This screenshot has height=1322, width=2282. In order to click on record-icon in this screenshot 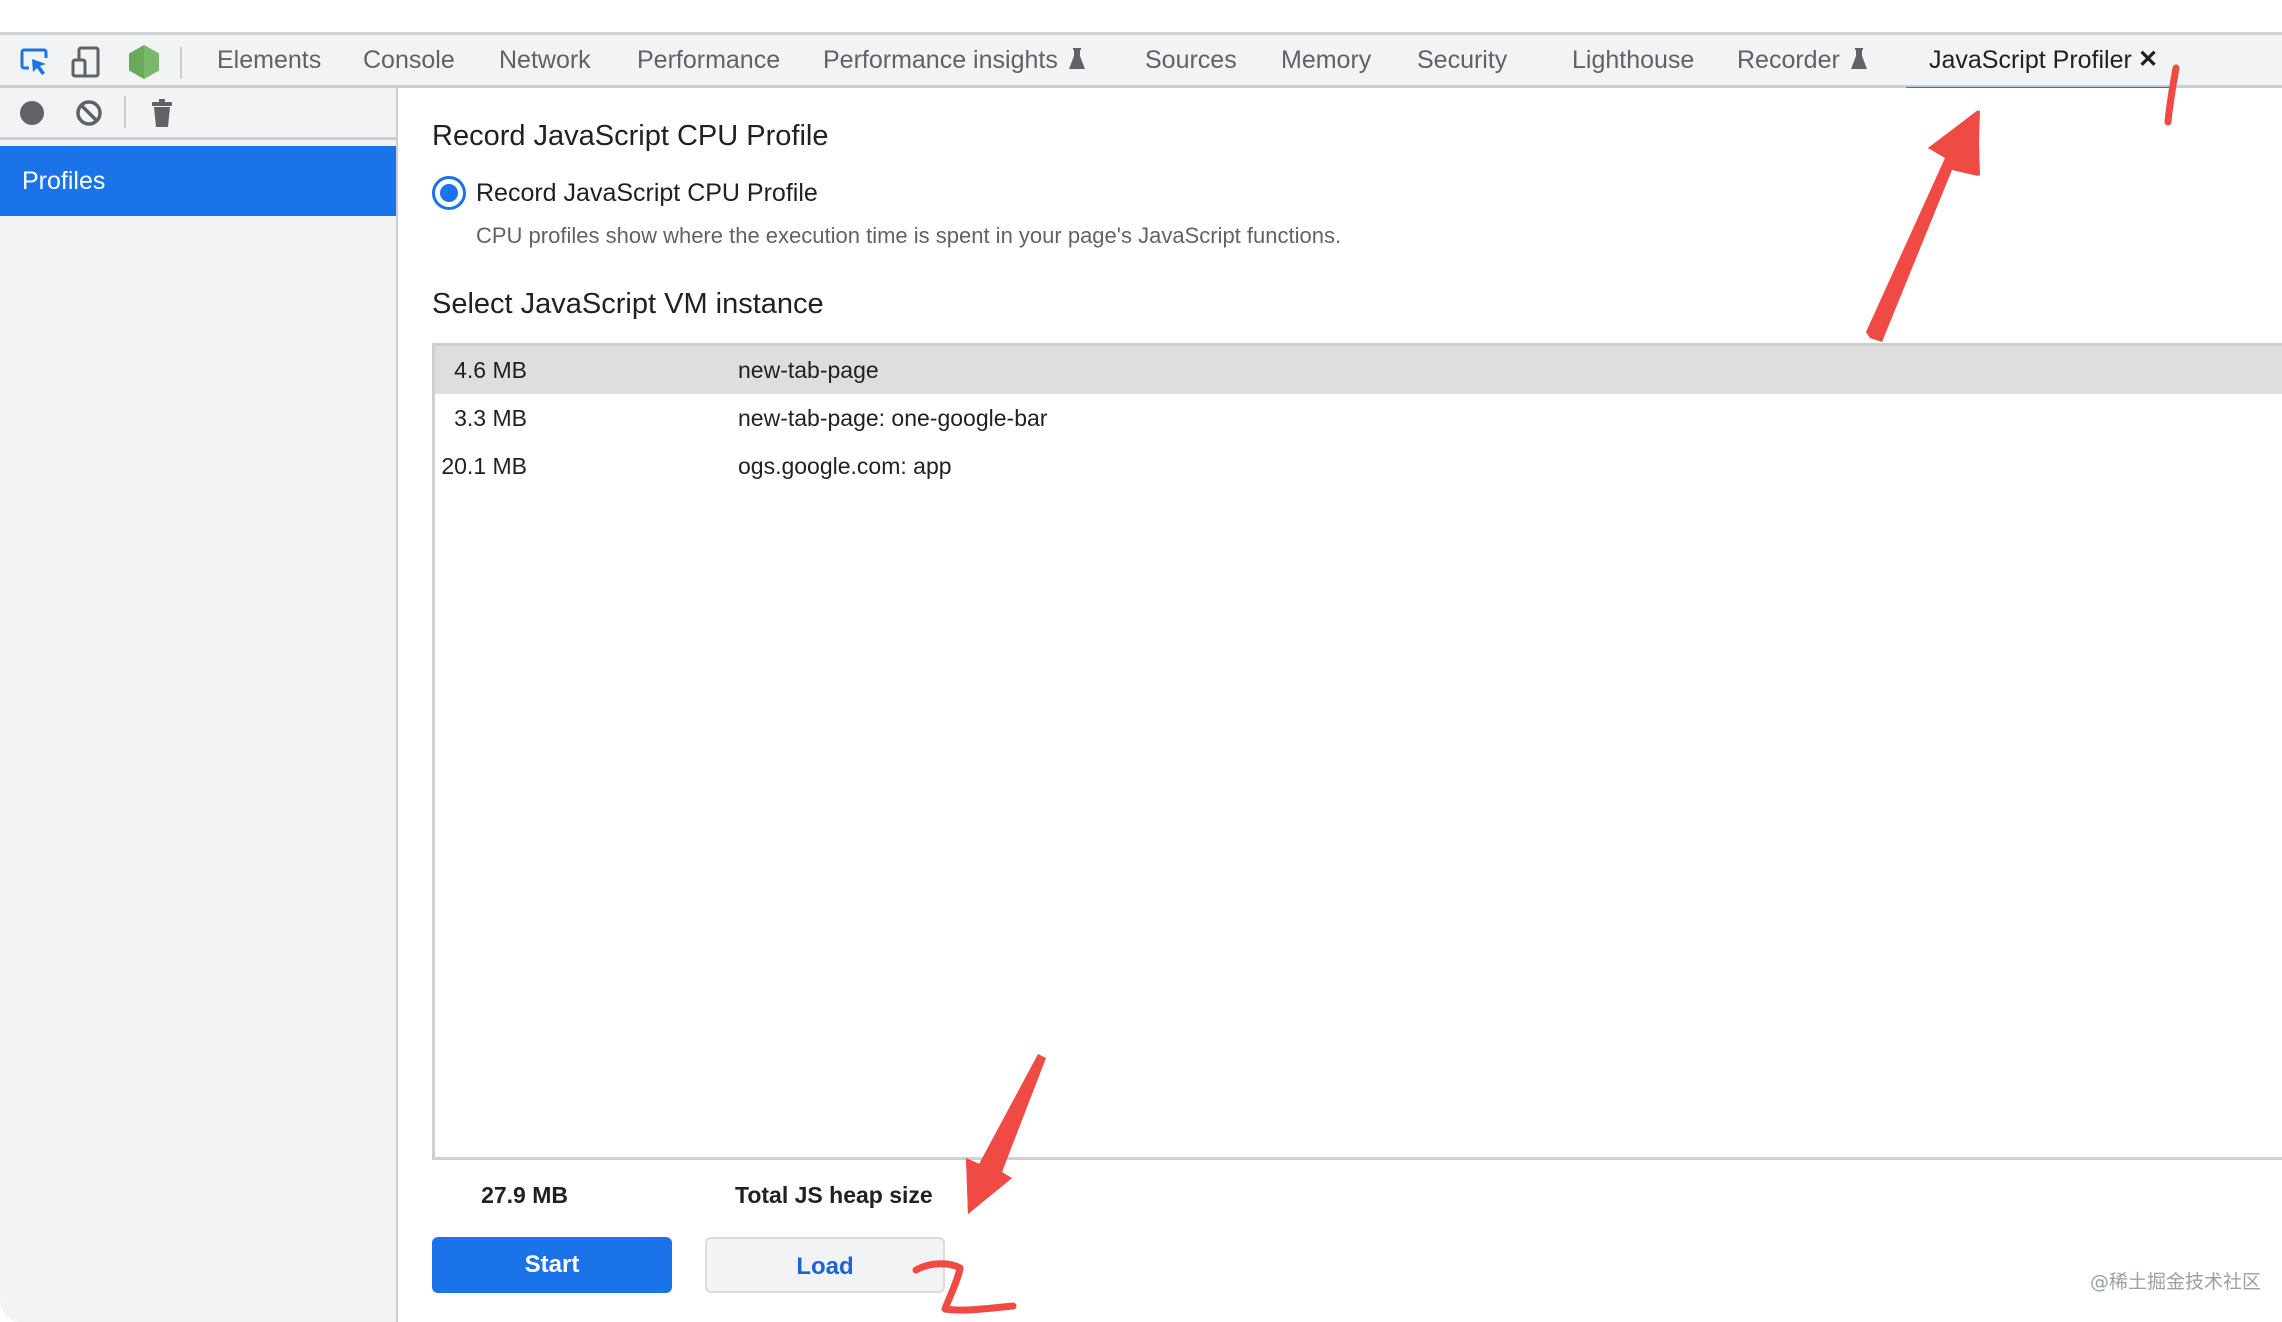, I will do `click(32, 113)`.